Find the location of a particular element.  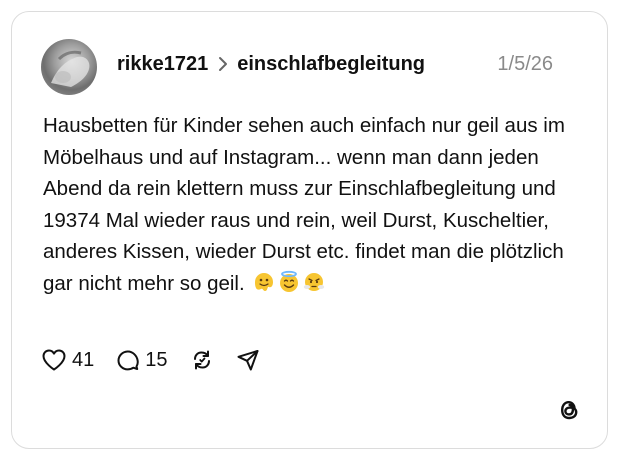

like-count: 41 is located at coordinates (83, 359).